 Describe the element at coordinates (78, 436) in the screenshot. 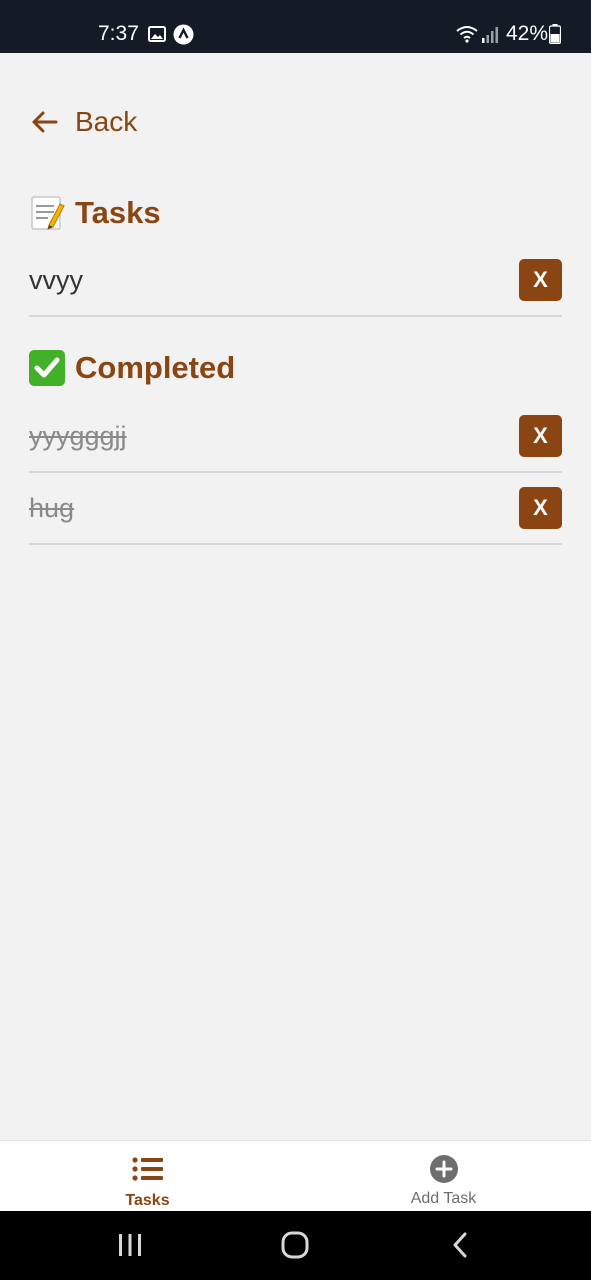

I see `completed-task-text: yyyggg​jj` at that location.